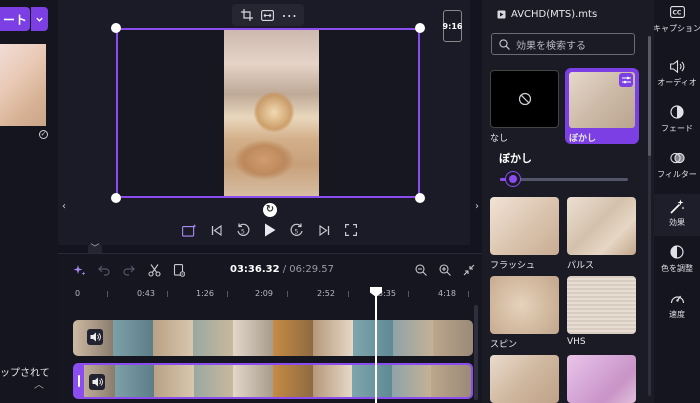 The height and width of the screenshot is (403, 700). I want to click on no-effect-icon, so click(524, 99).